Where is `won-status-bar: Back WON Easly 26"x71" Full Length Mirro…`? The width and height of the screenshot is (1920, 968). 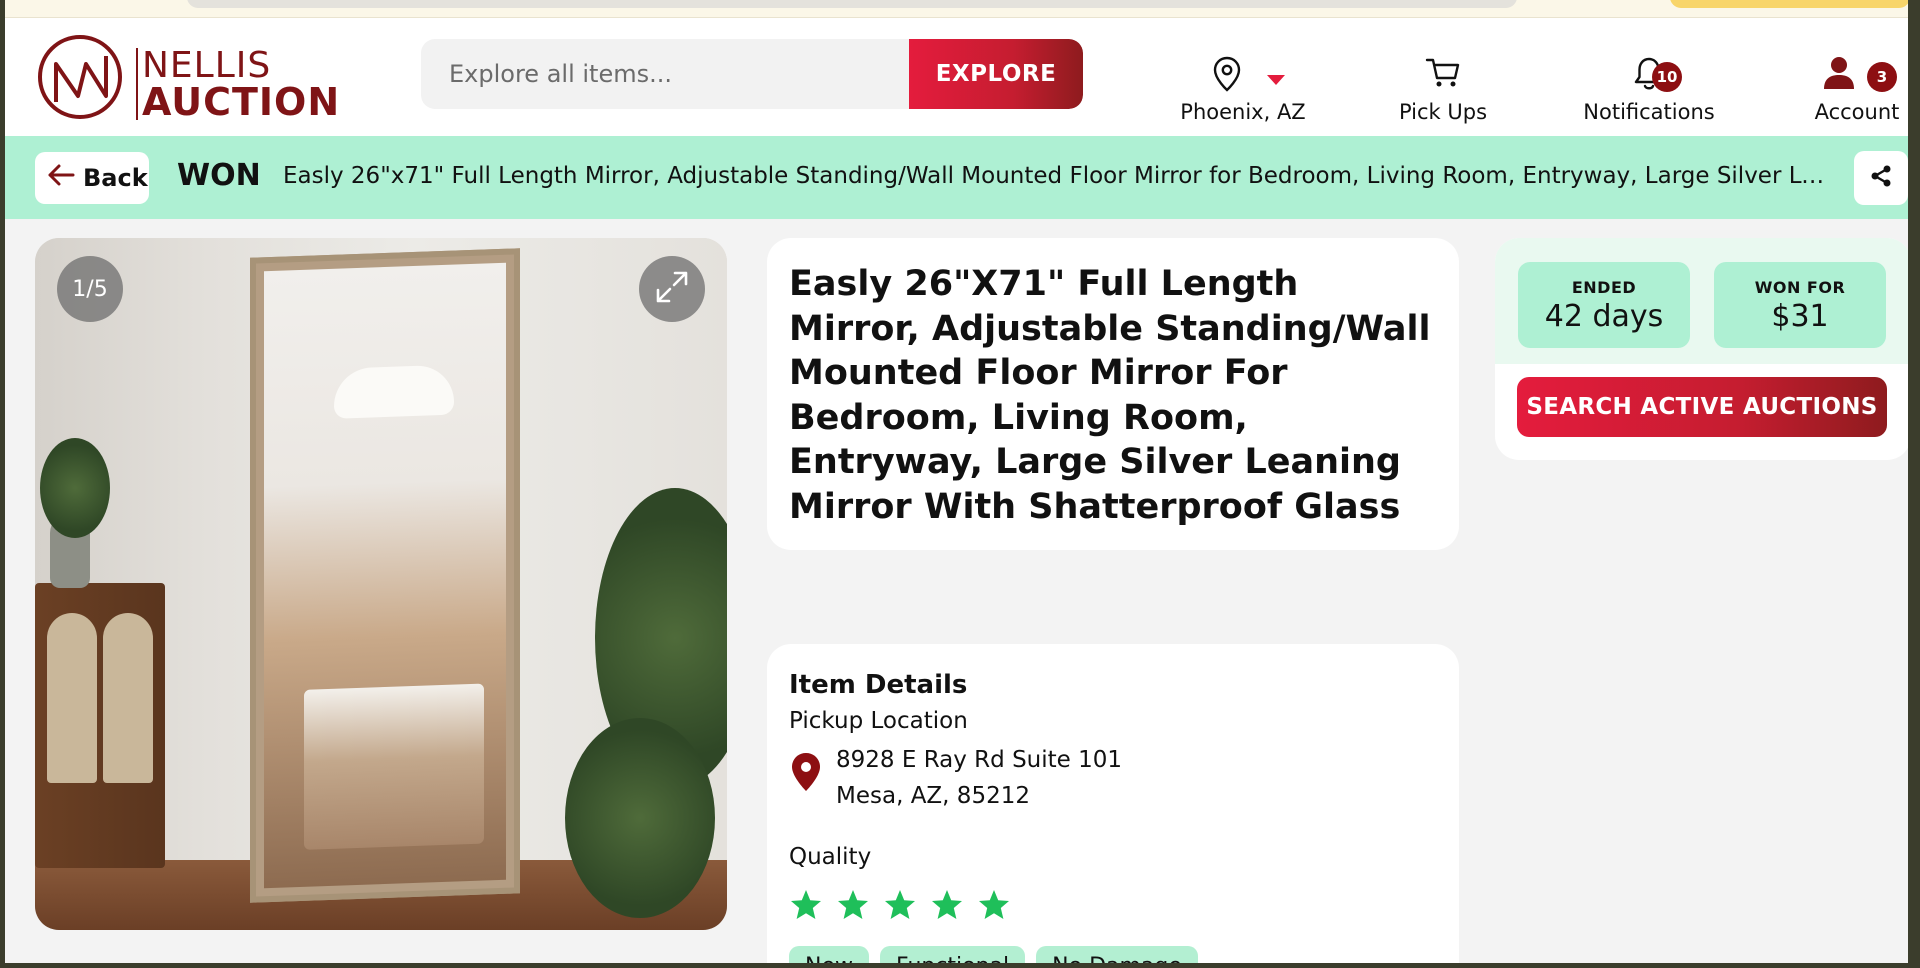 won-status-bar: Back WON Easly 26"x71" Full Length Mirro… is located at coordinates (956, 177).